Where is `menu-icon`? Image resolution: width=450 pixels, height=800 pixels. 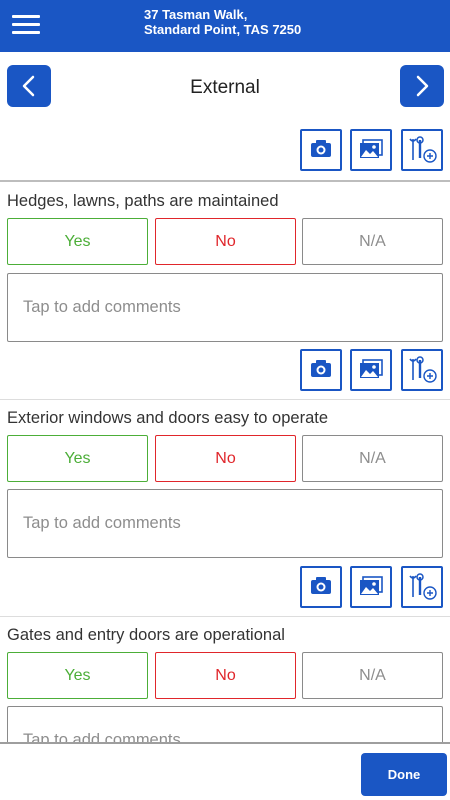 menu-icon is located at coordinates (27, 25).